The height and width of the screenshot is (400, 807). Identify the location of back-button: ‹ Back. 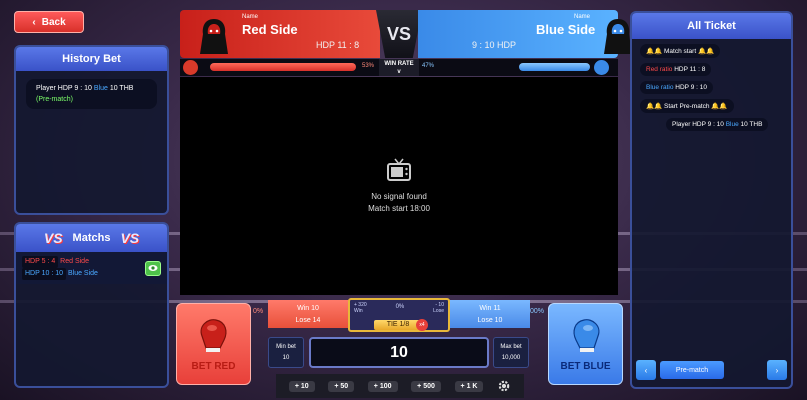
(49, 22).